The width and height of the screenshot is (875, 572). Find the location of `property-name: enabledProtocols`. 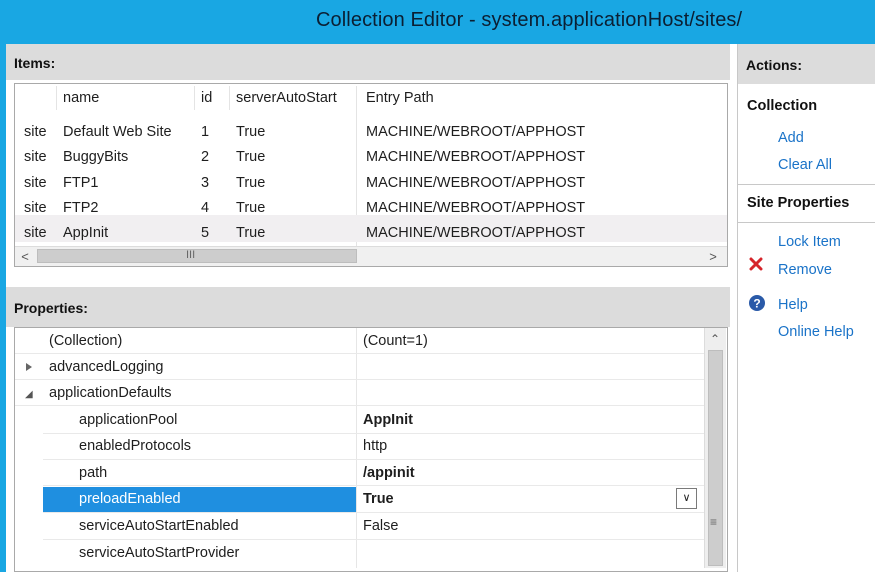

property-name: enabledProtocols is located at coordinates (135, 446).